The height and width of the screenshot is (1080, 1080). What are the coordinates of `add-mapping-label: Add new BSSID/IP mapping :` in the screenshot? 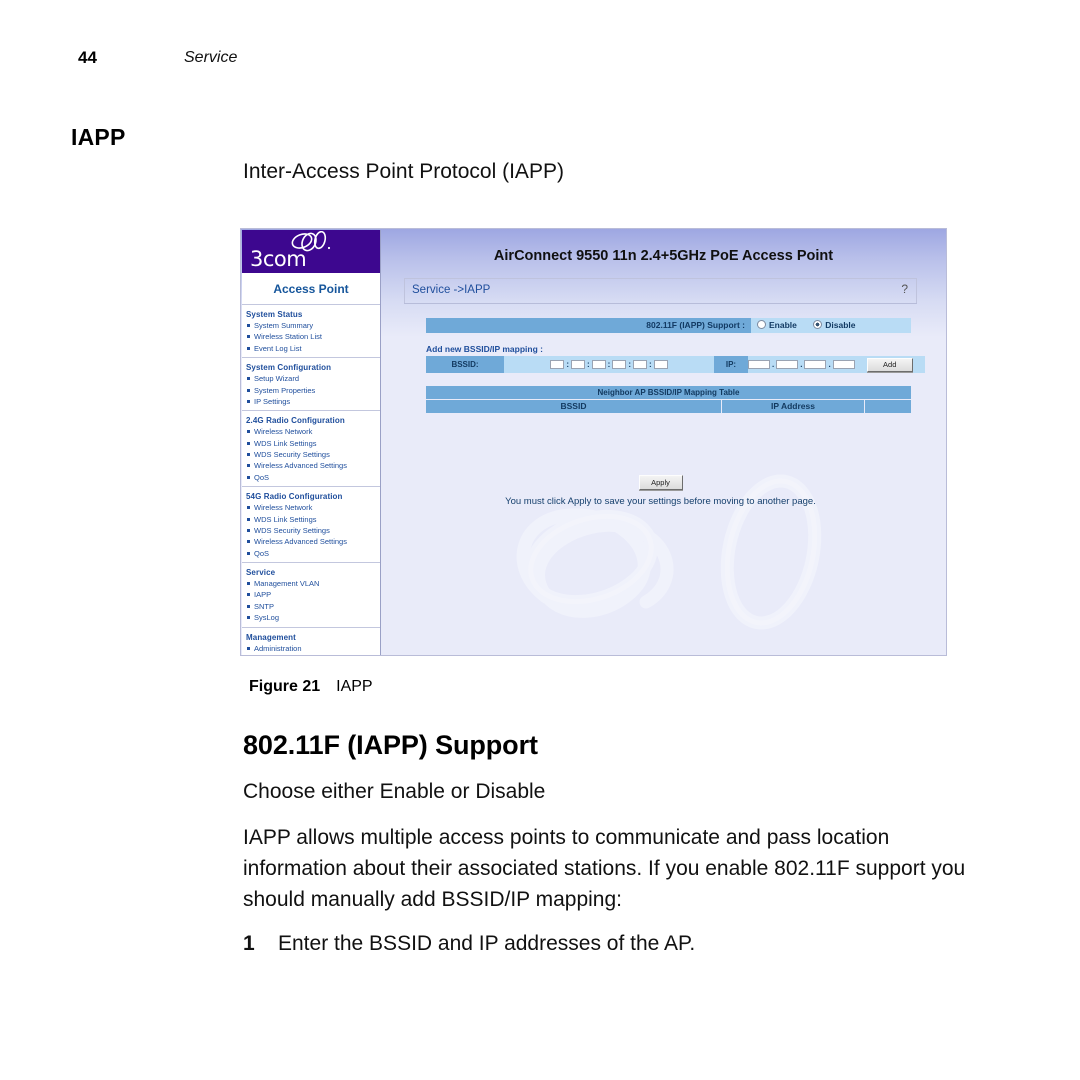 It's located at (484, 349).